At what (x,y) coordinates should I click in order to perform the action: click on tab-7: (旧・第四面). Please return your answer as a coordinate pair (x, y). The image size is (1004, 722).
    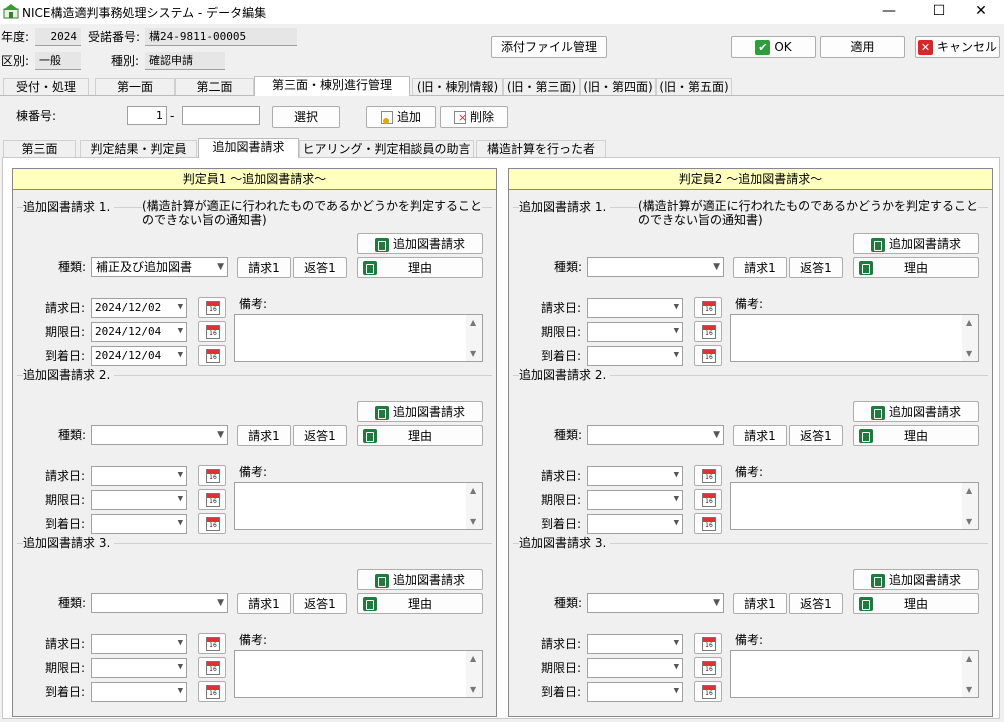
    Looking at the image, I should click on (618, 87).